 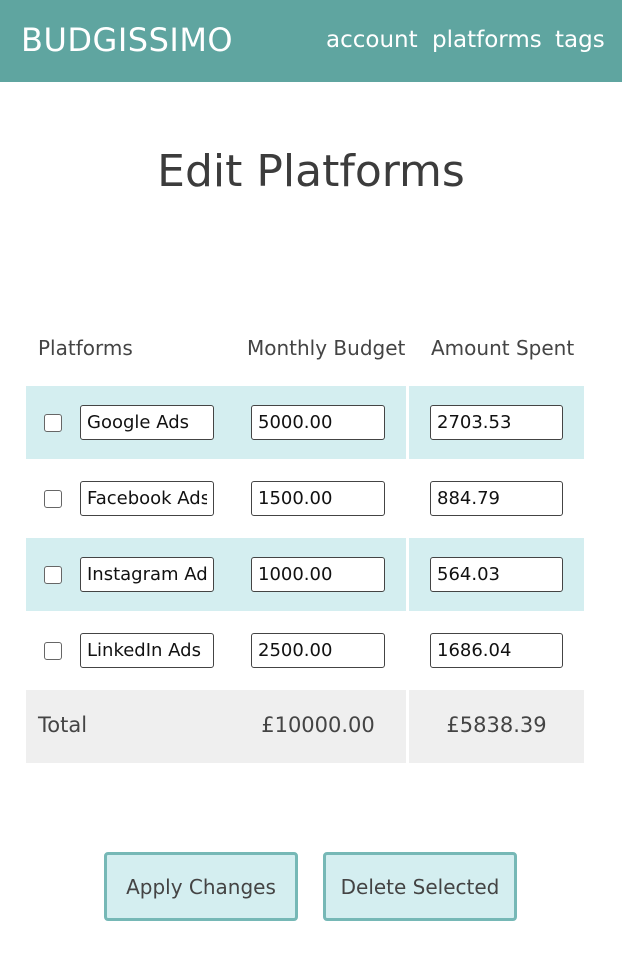 What do you see at coordinates (496, 725) in the screenshot?
I see `total-spent-value: £5838.39` at bounding box center [496, 725].